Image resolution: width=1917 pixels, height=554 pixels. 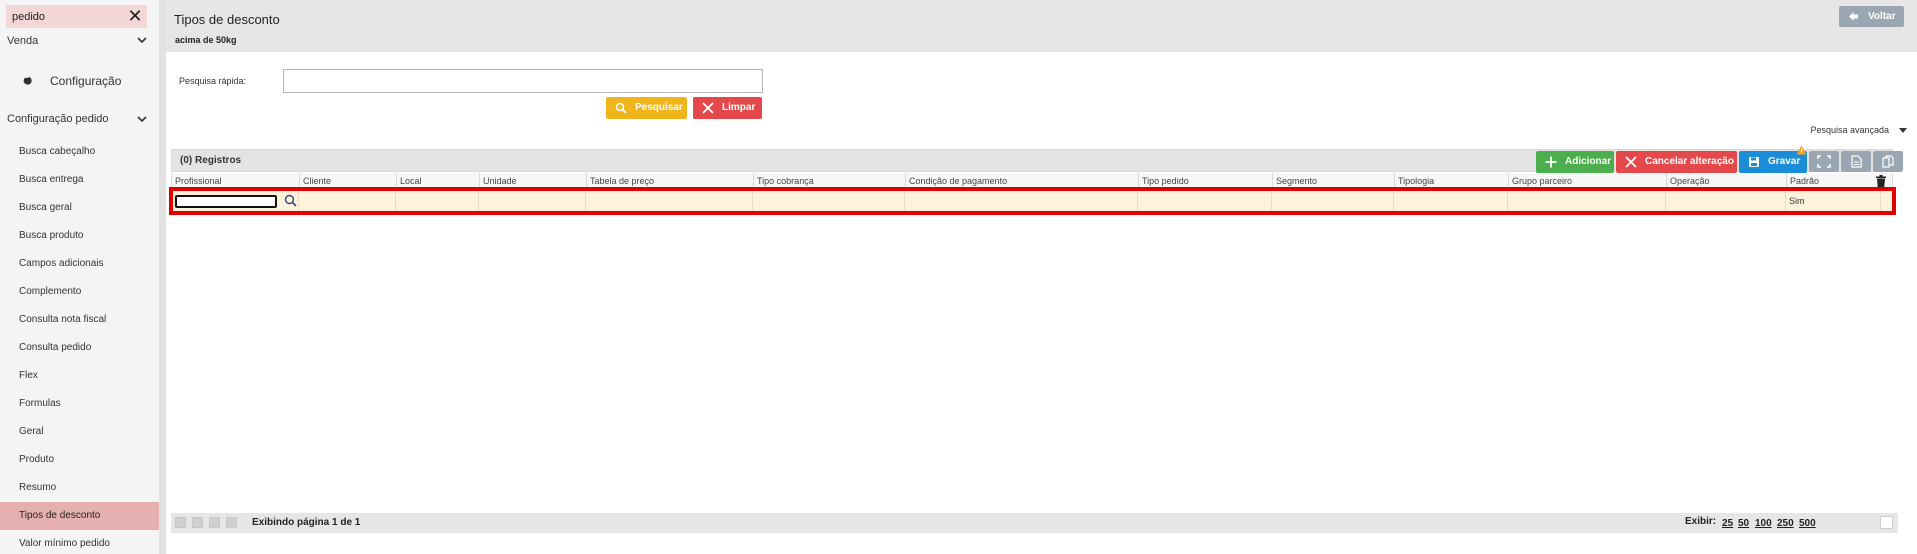 I want to click on export-button, so click(x=1856, y=161).